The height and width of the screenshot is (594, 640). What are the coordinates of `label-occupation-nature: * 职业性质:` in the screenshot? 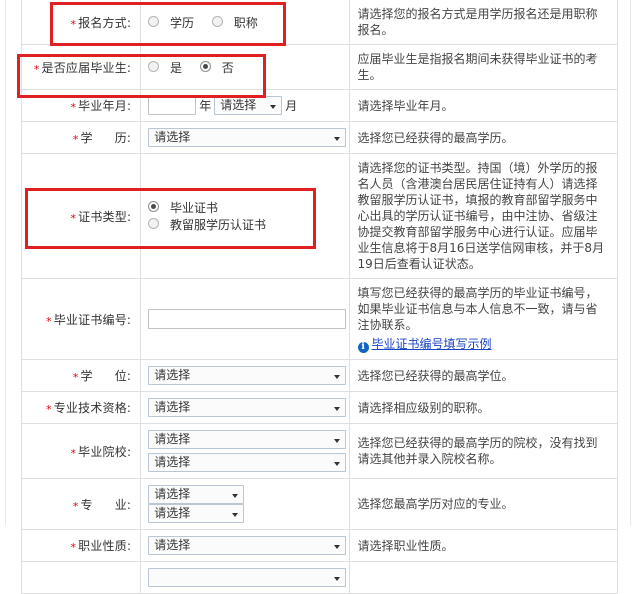 It's located at (81, 545).